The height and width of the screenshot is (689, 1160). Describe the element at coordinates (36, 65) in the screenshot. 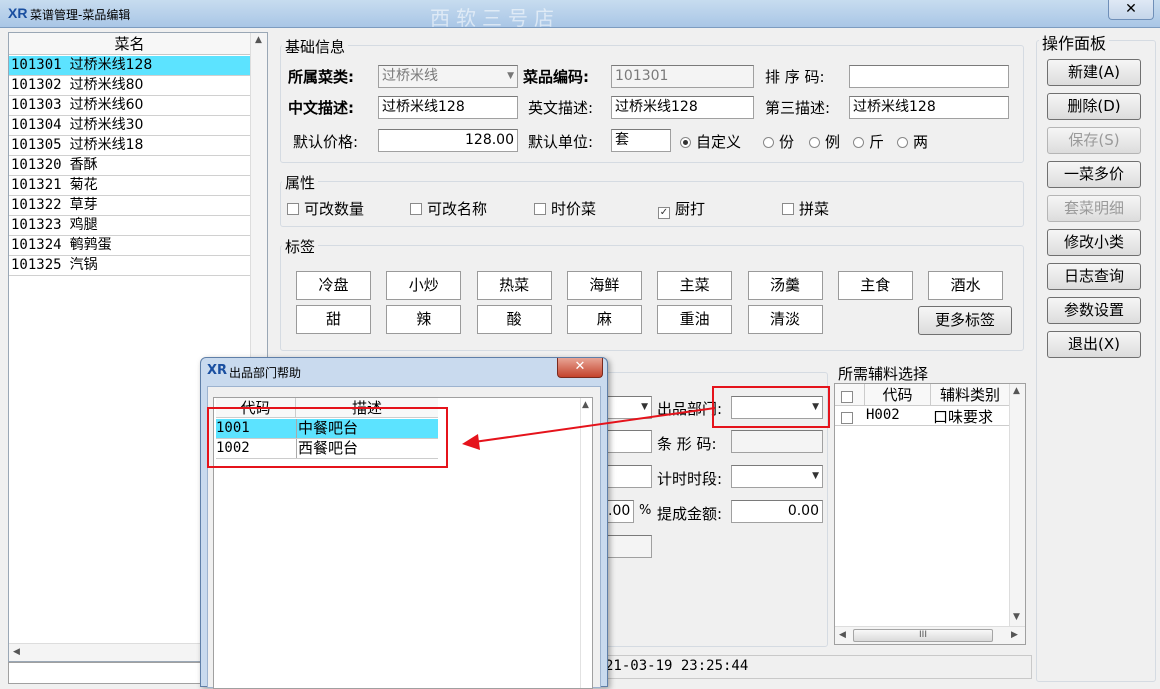

I see `dish-code: 101301` at that location.